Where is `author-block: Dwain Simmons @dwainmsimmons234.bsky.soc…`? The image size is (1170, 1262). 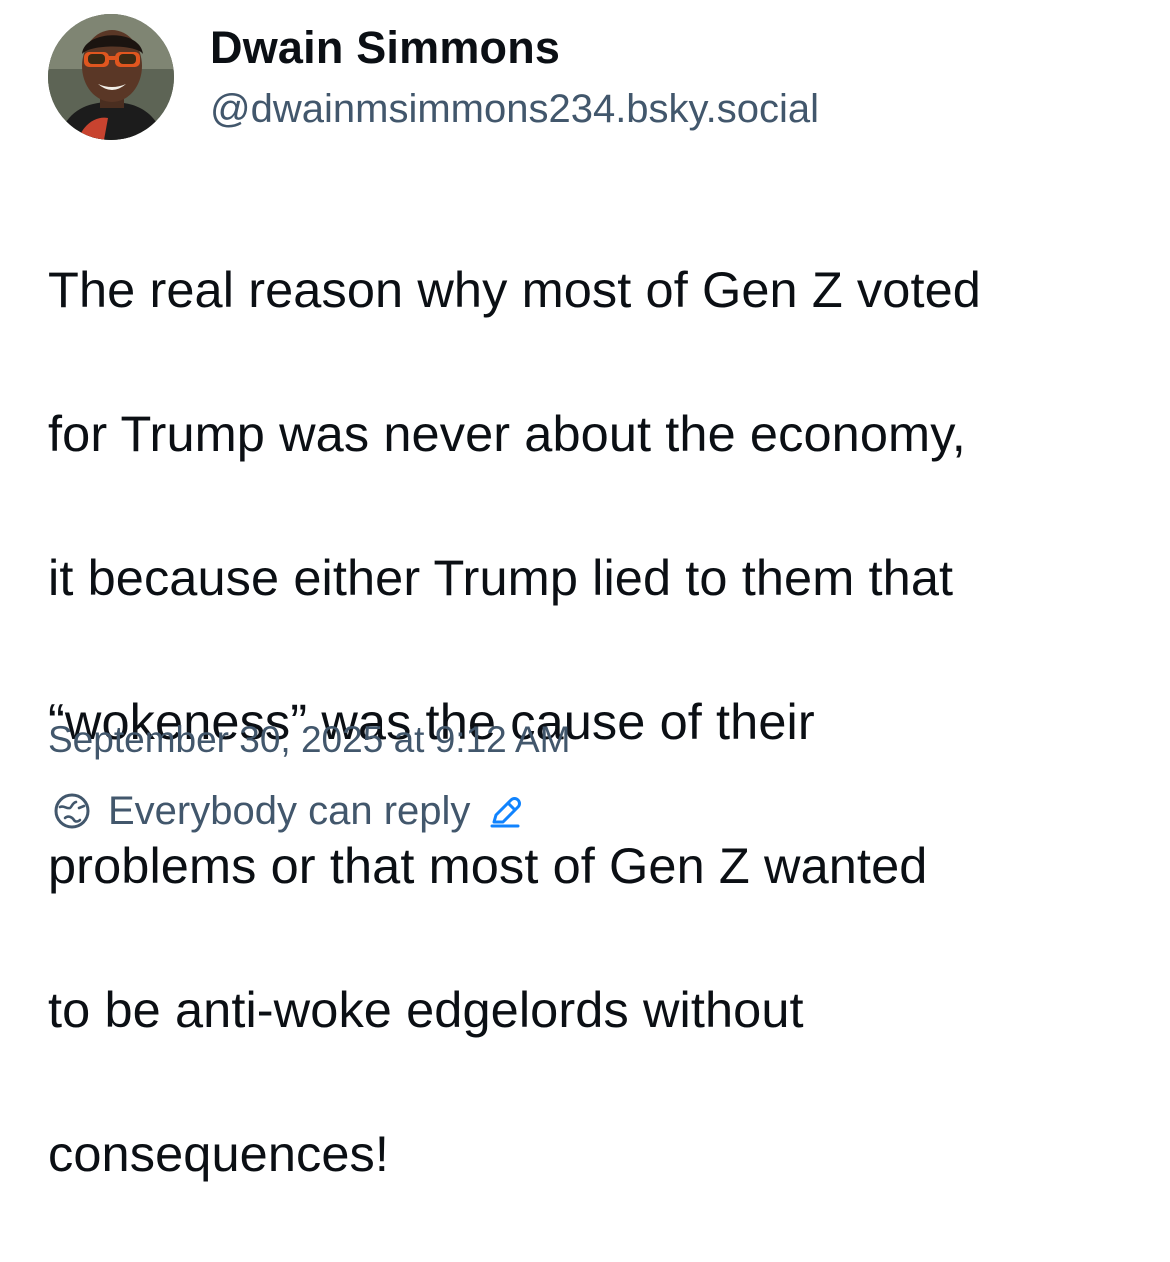 author-block: Dwain Simmons @dwainmsimmons234.bsky.soc… is located at coordinates (514, 77).